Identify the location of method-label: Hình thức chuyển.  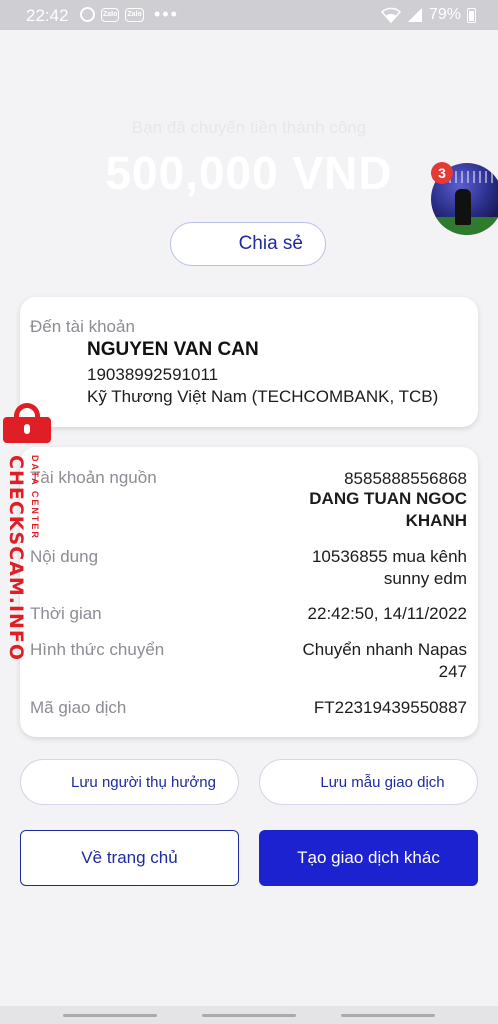
(97, 649).